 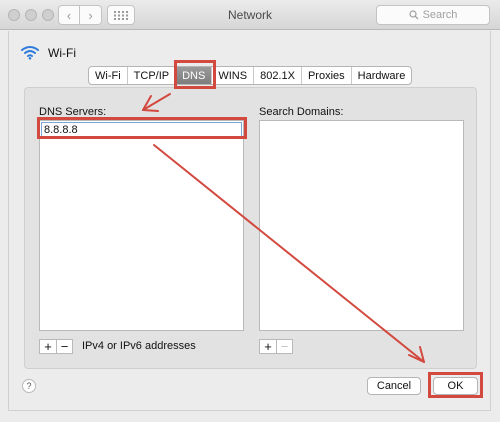 I want to click on search-field: Search, so click(x=433, y=15).